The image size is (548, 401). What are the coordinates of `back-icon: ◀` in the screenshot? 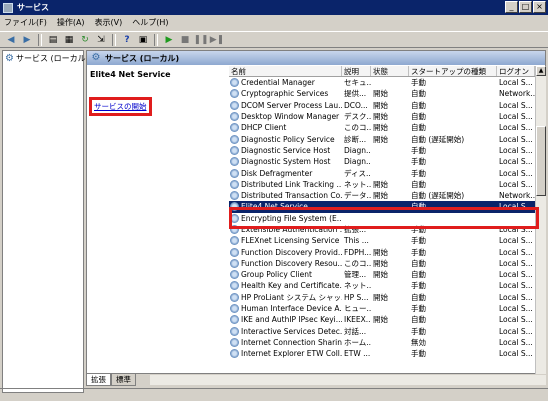 It's located at (11, 39).